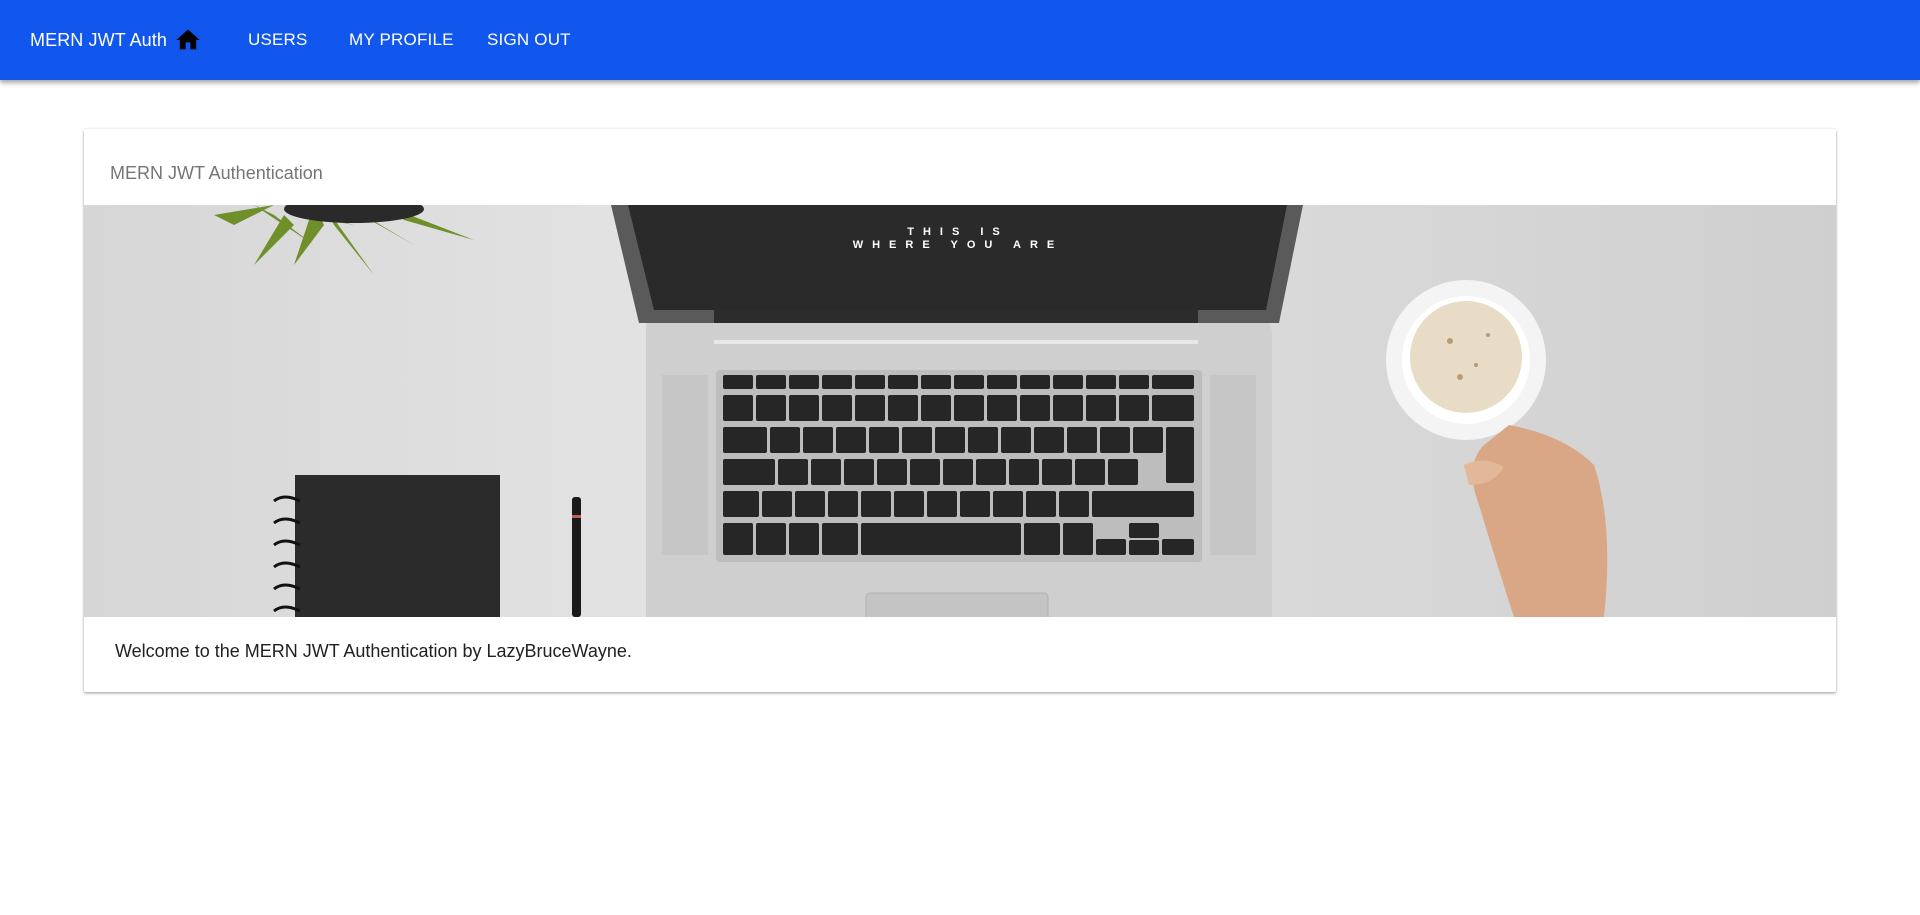 This screenshot has height=915, width=1920. What do you see at coordinates (960, 40) in the screenshot?
I see `app-bar: MERN JWT Auth USERS MY PROFILE SIGN OUT` at bounding box center [960, 40].